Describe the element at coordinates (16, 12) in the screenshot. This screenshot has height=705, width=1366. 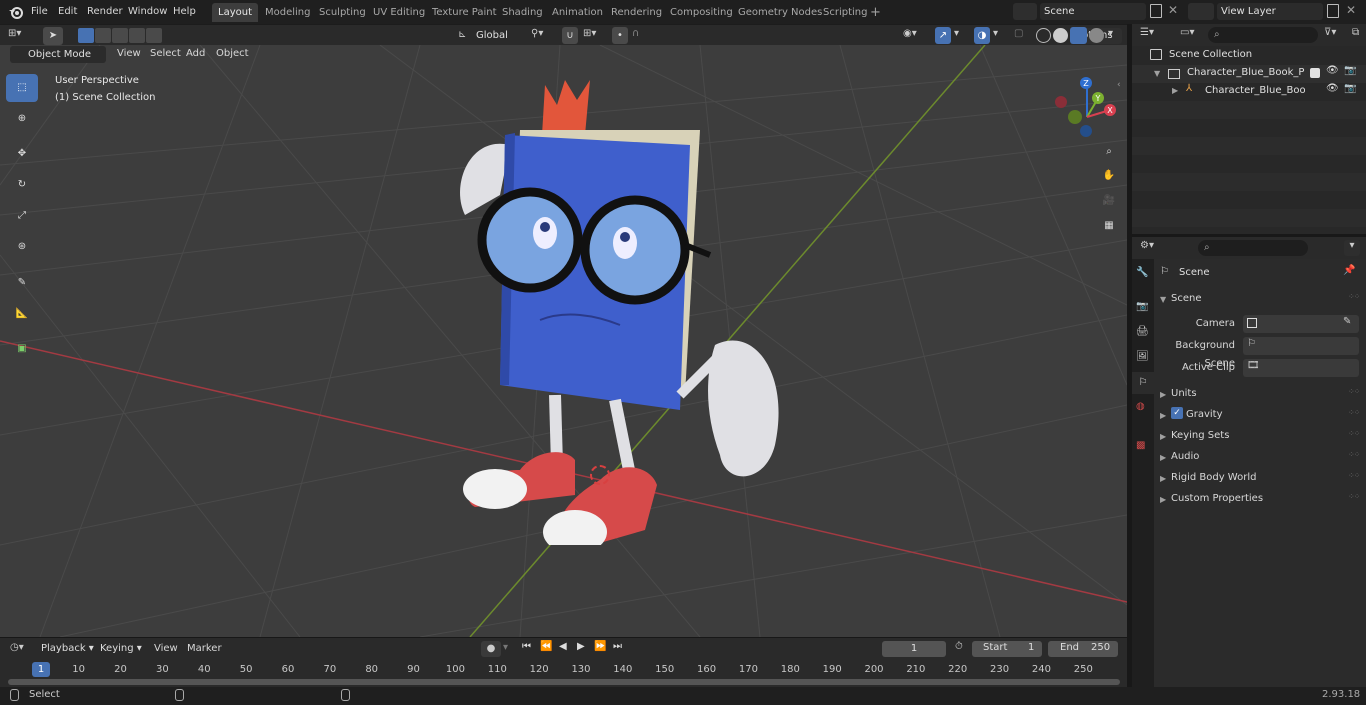
I see `blender-logo-icon` at that location.